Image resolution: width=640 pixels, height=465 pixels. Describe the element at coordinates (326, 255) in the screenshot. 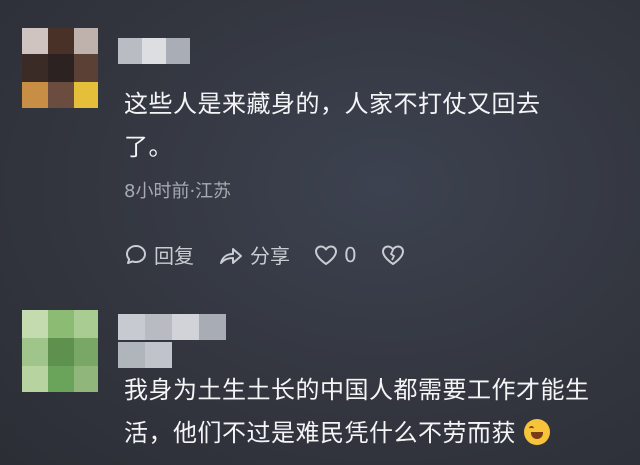

I see `heart-icon` at that location.